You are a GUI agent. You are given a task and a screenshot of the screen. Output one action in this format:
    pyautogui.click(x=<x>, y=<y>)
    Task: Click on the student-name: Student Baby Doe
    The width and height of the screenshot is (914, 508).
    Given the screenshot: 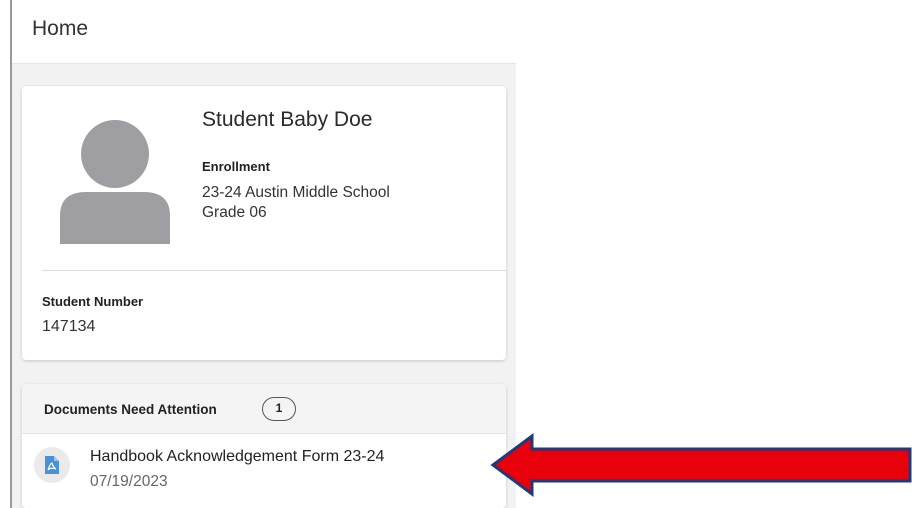 What is the action you would take?
    pyautogui.click(x=287, y=119)
    